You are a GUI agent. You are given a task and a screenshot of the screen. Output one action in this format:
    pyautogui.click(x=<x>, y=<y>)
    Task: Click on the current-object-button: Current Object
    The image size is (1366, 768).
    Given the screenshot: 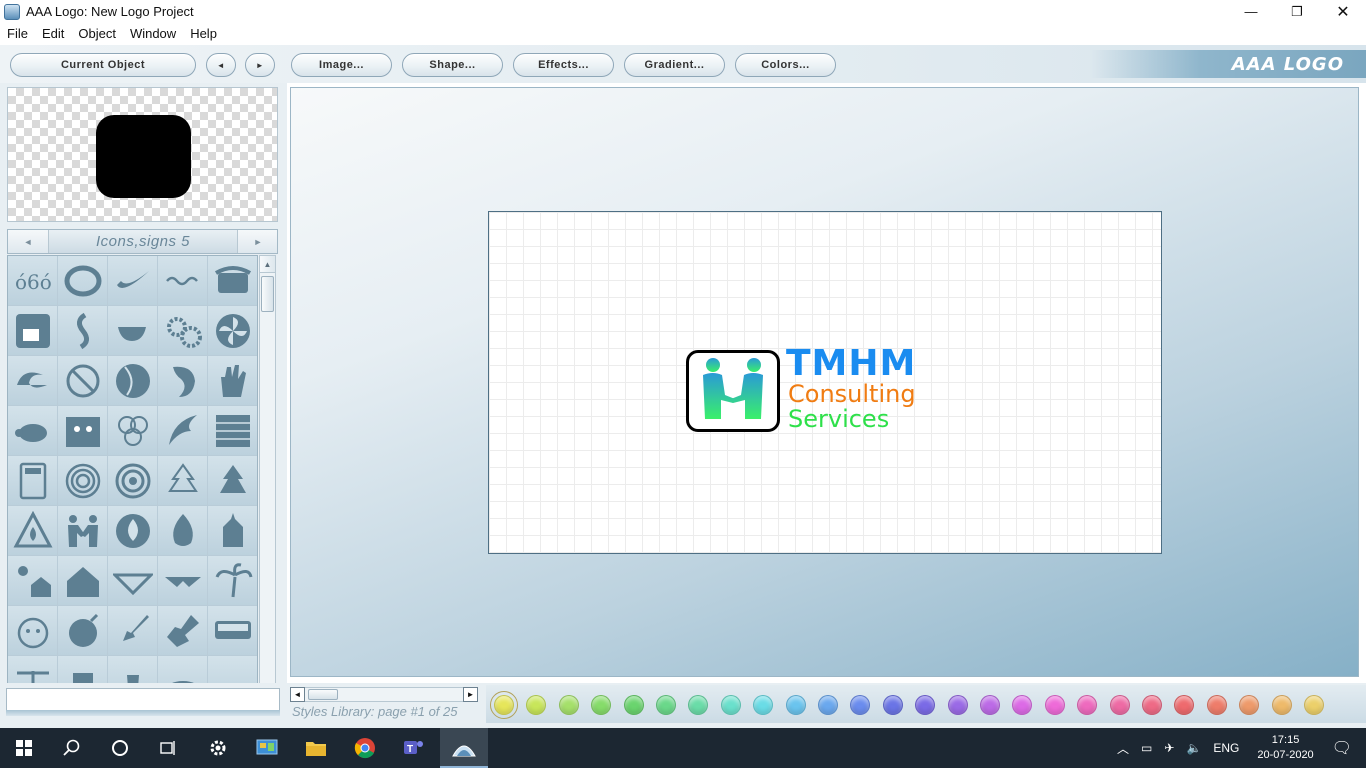 What is the action you would take?
    pyautogui.click(x=103, y=65)
    